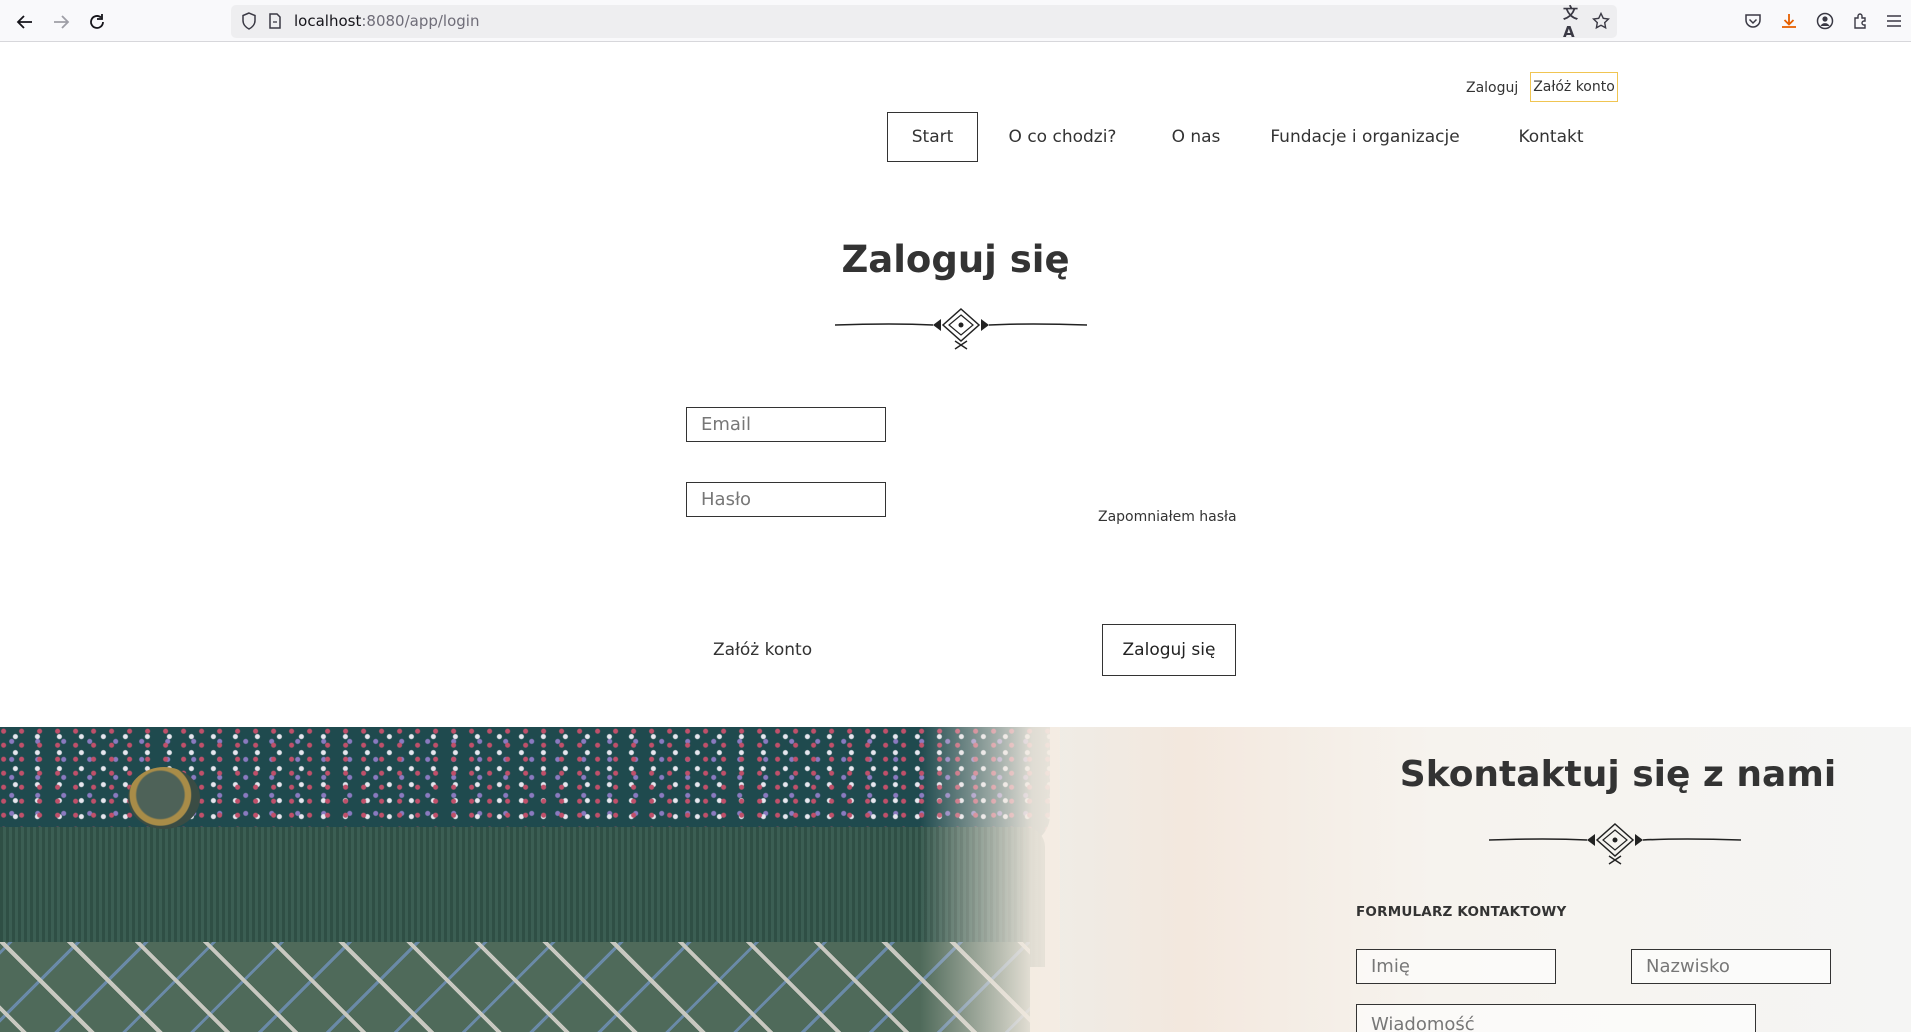  What do you see at coordinates (990, 879) in the screenshot?
I see `photo-fade` at bounding box center [990, 879].